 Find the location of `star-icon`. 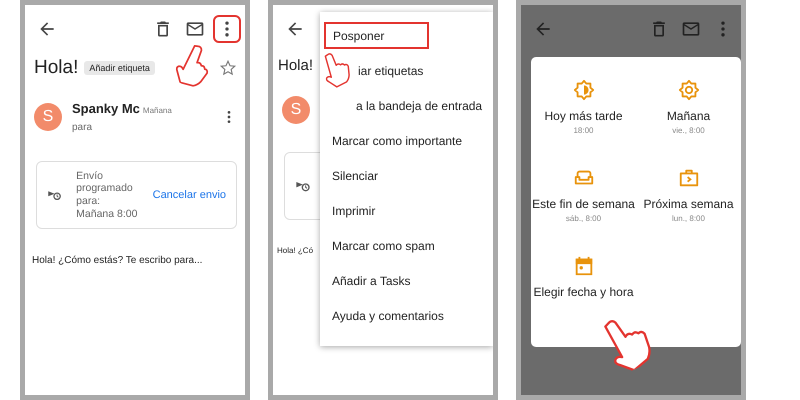

star-icon is located at coordinates (228, 68).